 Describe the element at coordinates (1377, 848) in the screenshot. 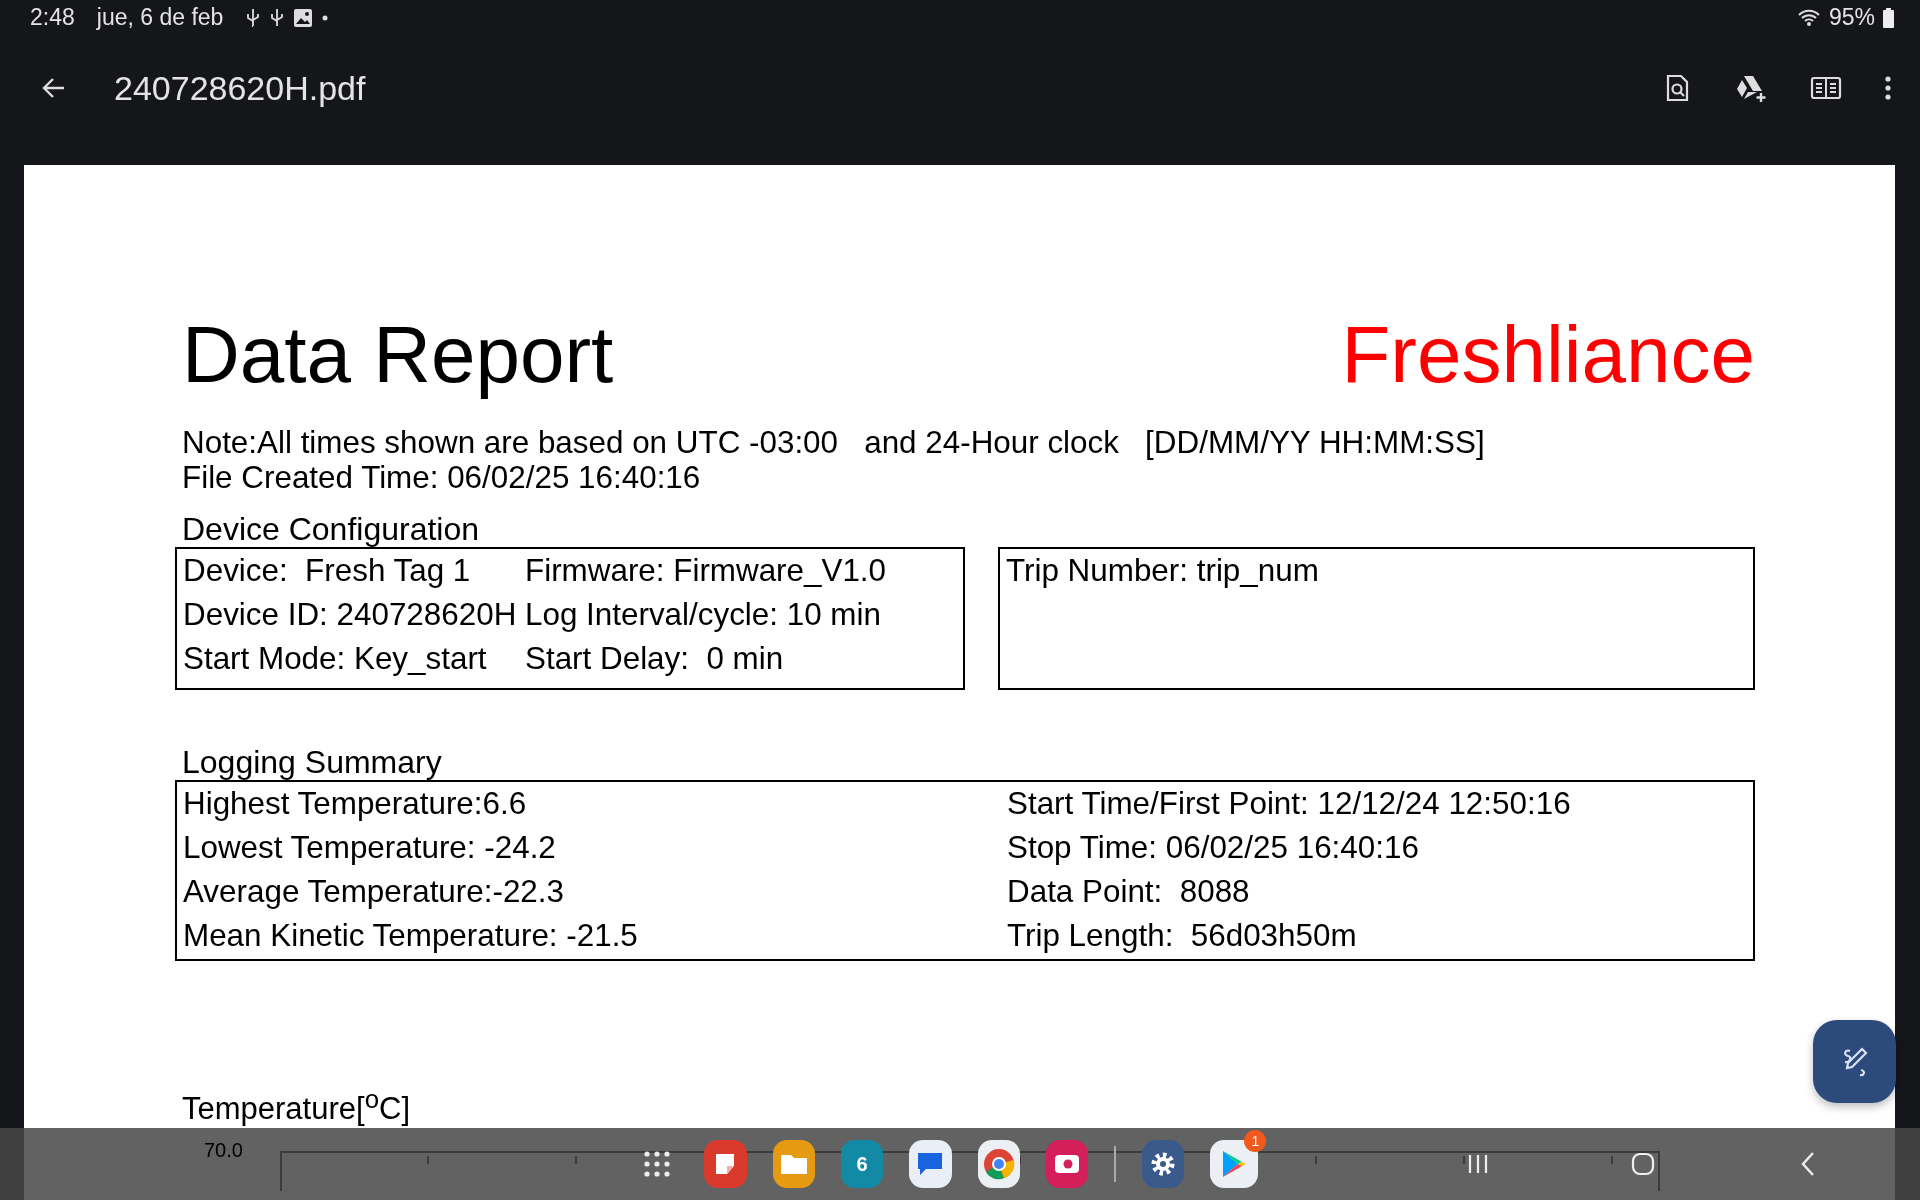

I see `summary-field: Stop Time: 06/02/25 16:40:16` at that location.